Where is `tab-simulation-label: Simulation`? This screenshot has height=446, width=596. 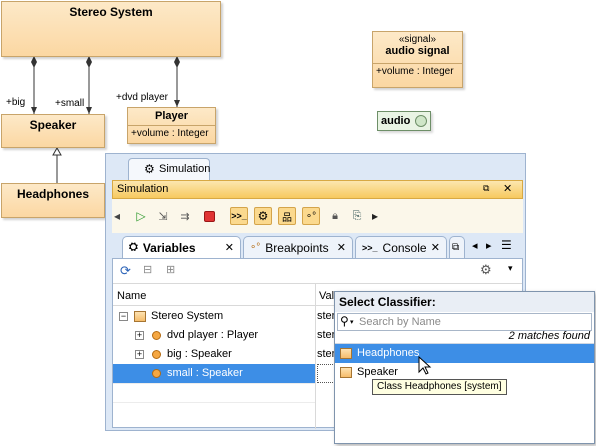
tab-simulation-label: Simulation is located at coordinates (185, 169).